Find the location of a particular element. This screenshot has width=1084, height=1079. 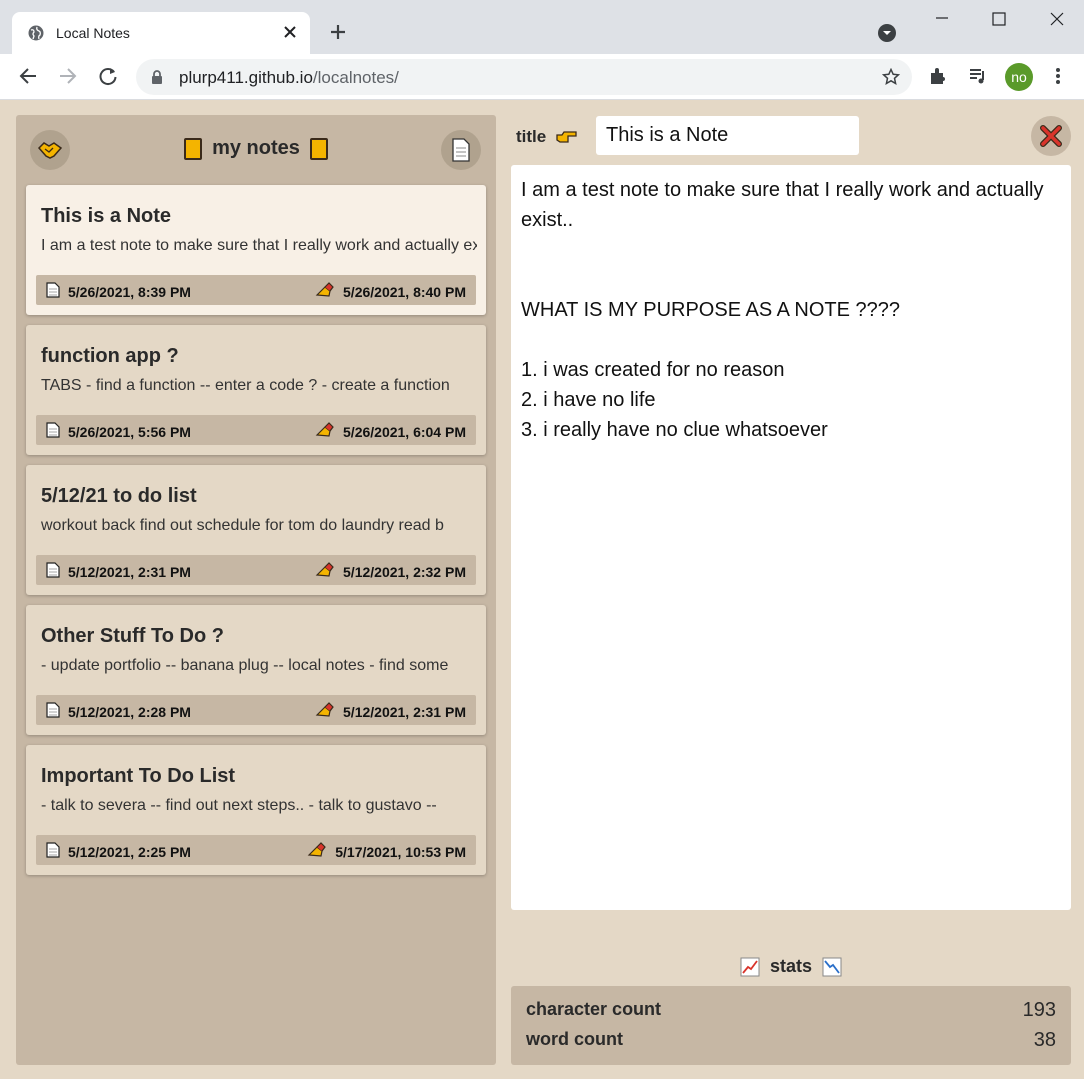

browser-tab-strip: Local Notes is located at coordinates (542, 27).